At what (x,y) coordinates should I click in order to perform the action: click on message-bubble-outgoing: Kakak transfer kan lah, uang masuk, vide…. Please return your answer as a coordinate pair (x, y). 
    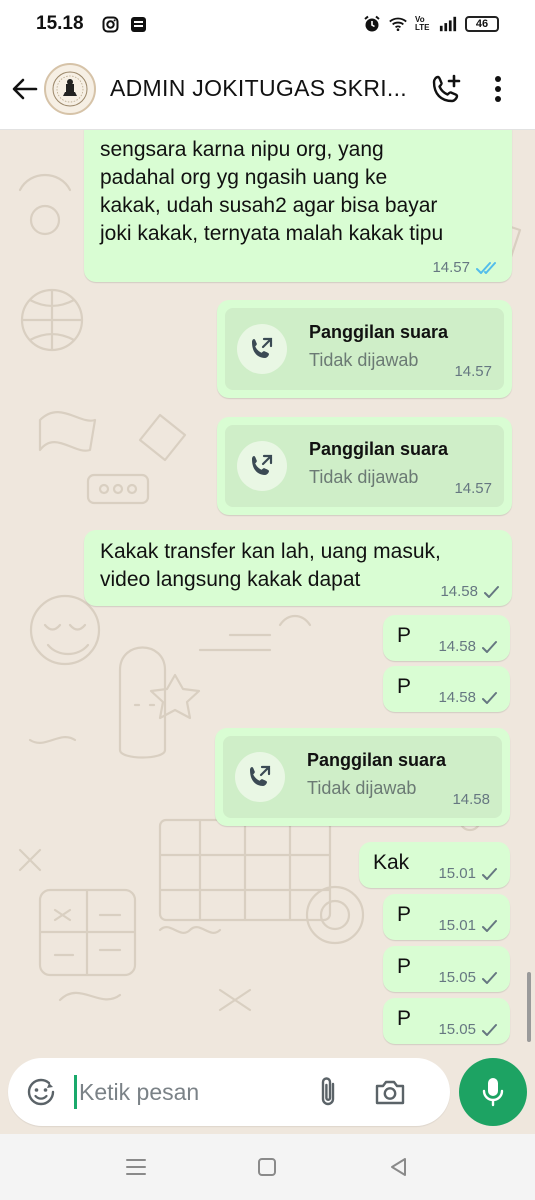
    Looking at the image, I should click on (298, 568).